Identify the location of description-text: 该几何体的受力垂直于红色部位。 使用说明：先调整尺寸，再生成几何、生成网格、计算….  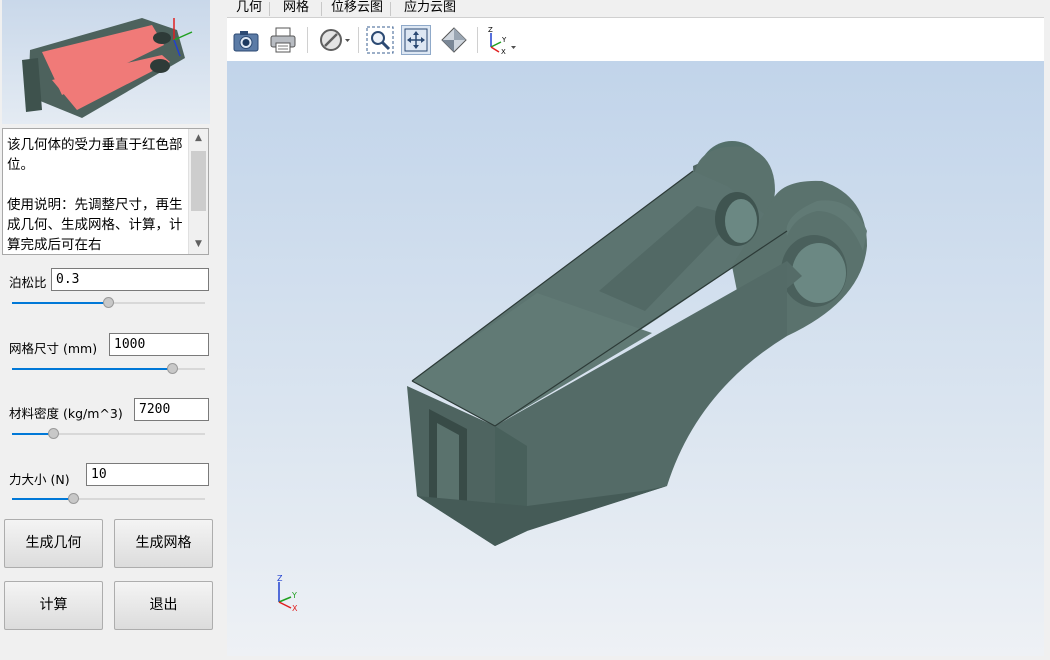
(95, 195).